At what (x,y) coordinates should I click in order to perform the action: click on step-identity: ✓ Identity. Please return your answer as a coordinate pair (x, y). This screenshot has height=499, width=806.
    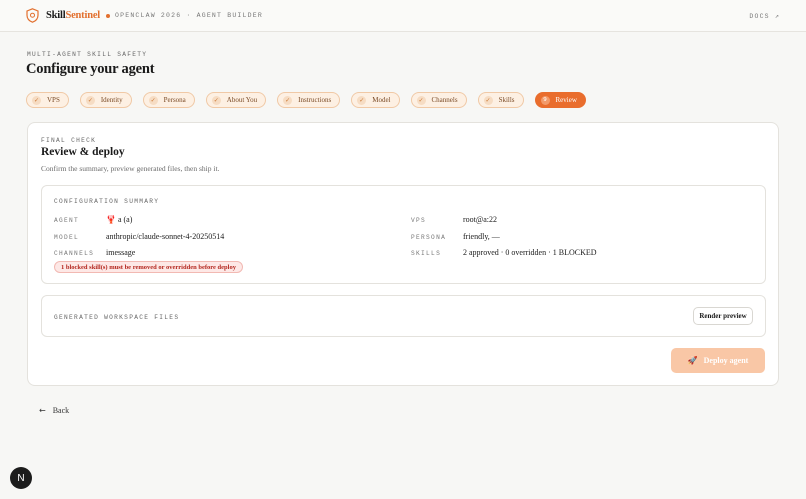
    Looking at the image, I should click on (105, 100).